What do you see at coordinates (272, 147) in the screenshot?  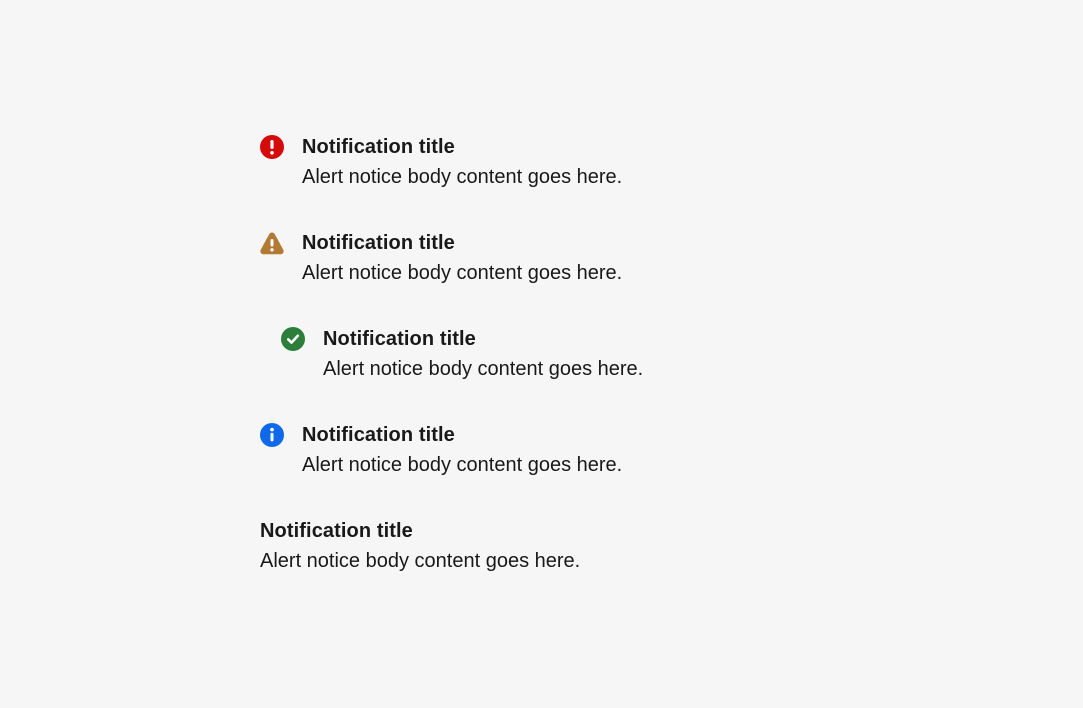 I see `attention-icon` at bounding box center [272, 147].